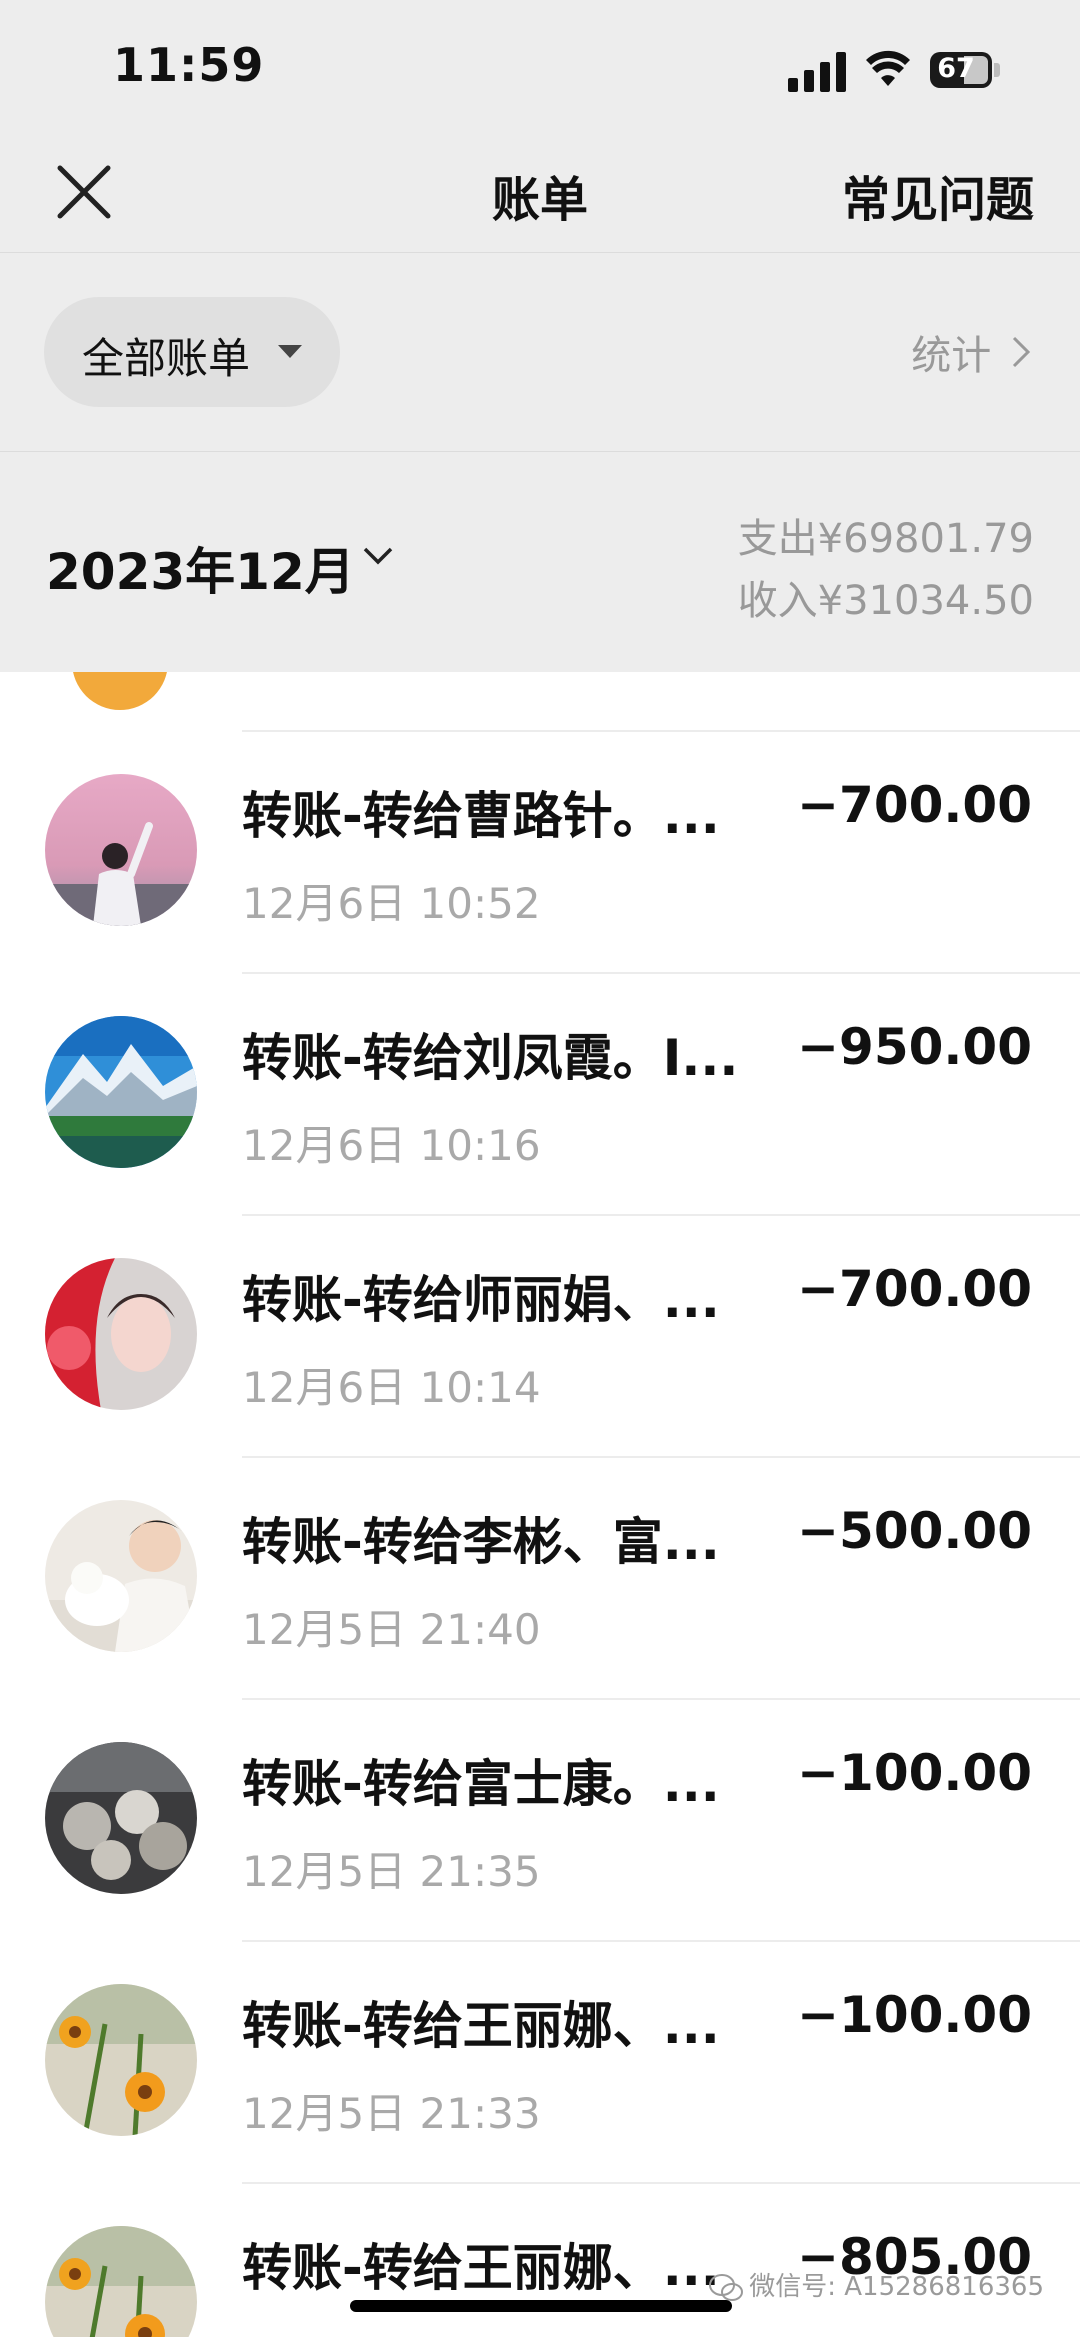  I want to click on transaction-time: 12月6日 10:14, so click(391, 1387).